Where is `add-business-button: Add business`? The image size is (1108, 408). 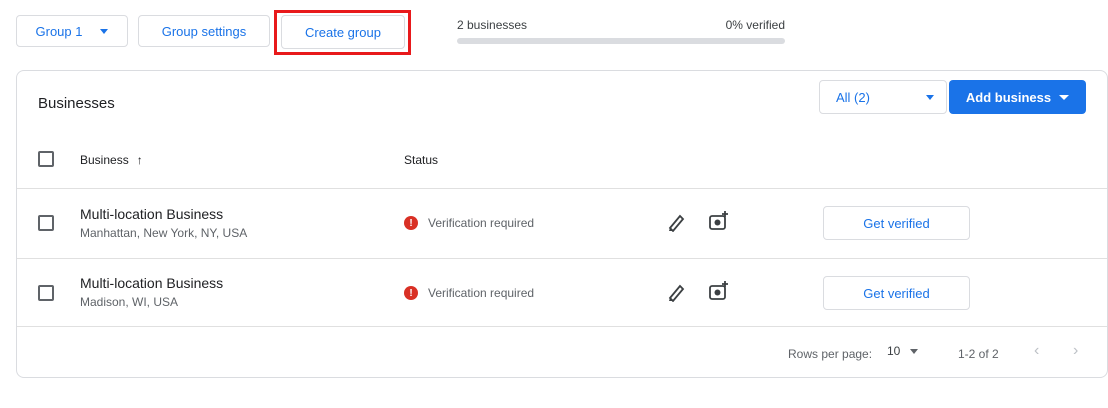
add-business-button: Add business is located at coordinates (1017, 97).